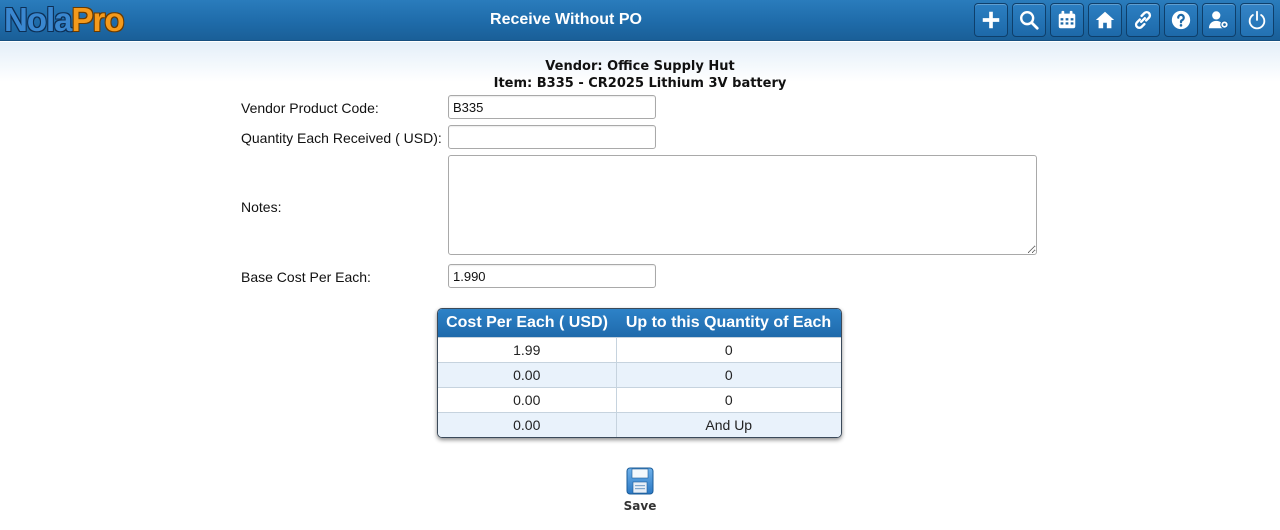 This screenshot has width=1280, height=530. I want to click on home-button, so click(1105, 20).